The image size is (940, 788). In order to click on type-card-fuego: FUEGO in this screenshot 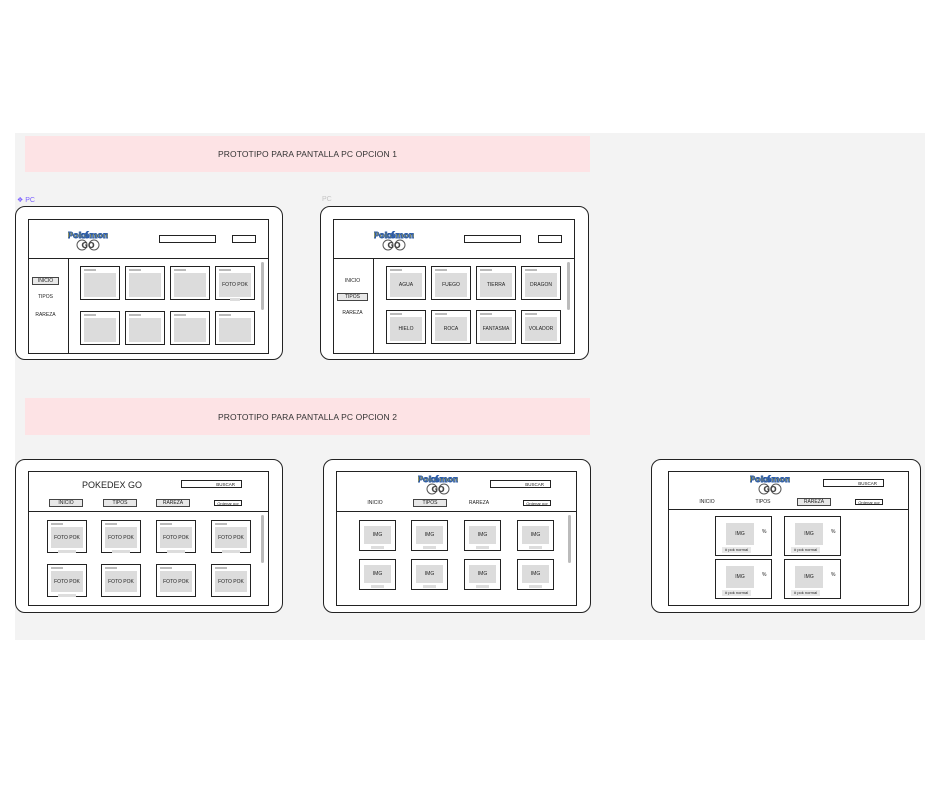, I will do `click(451, 283)`.